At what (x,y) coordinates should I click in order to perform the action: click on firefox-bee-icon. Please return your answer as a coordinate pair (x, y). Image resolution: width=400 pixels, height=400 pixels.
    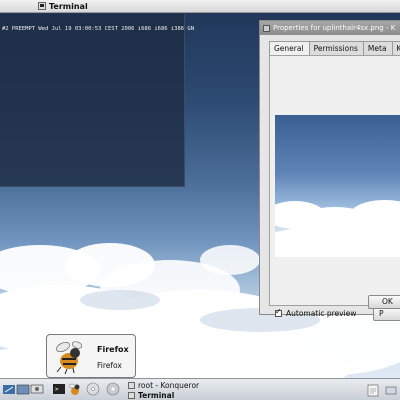
    Looking at the image, I should click on (69, 358).